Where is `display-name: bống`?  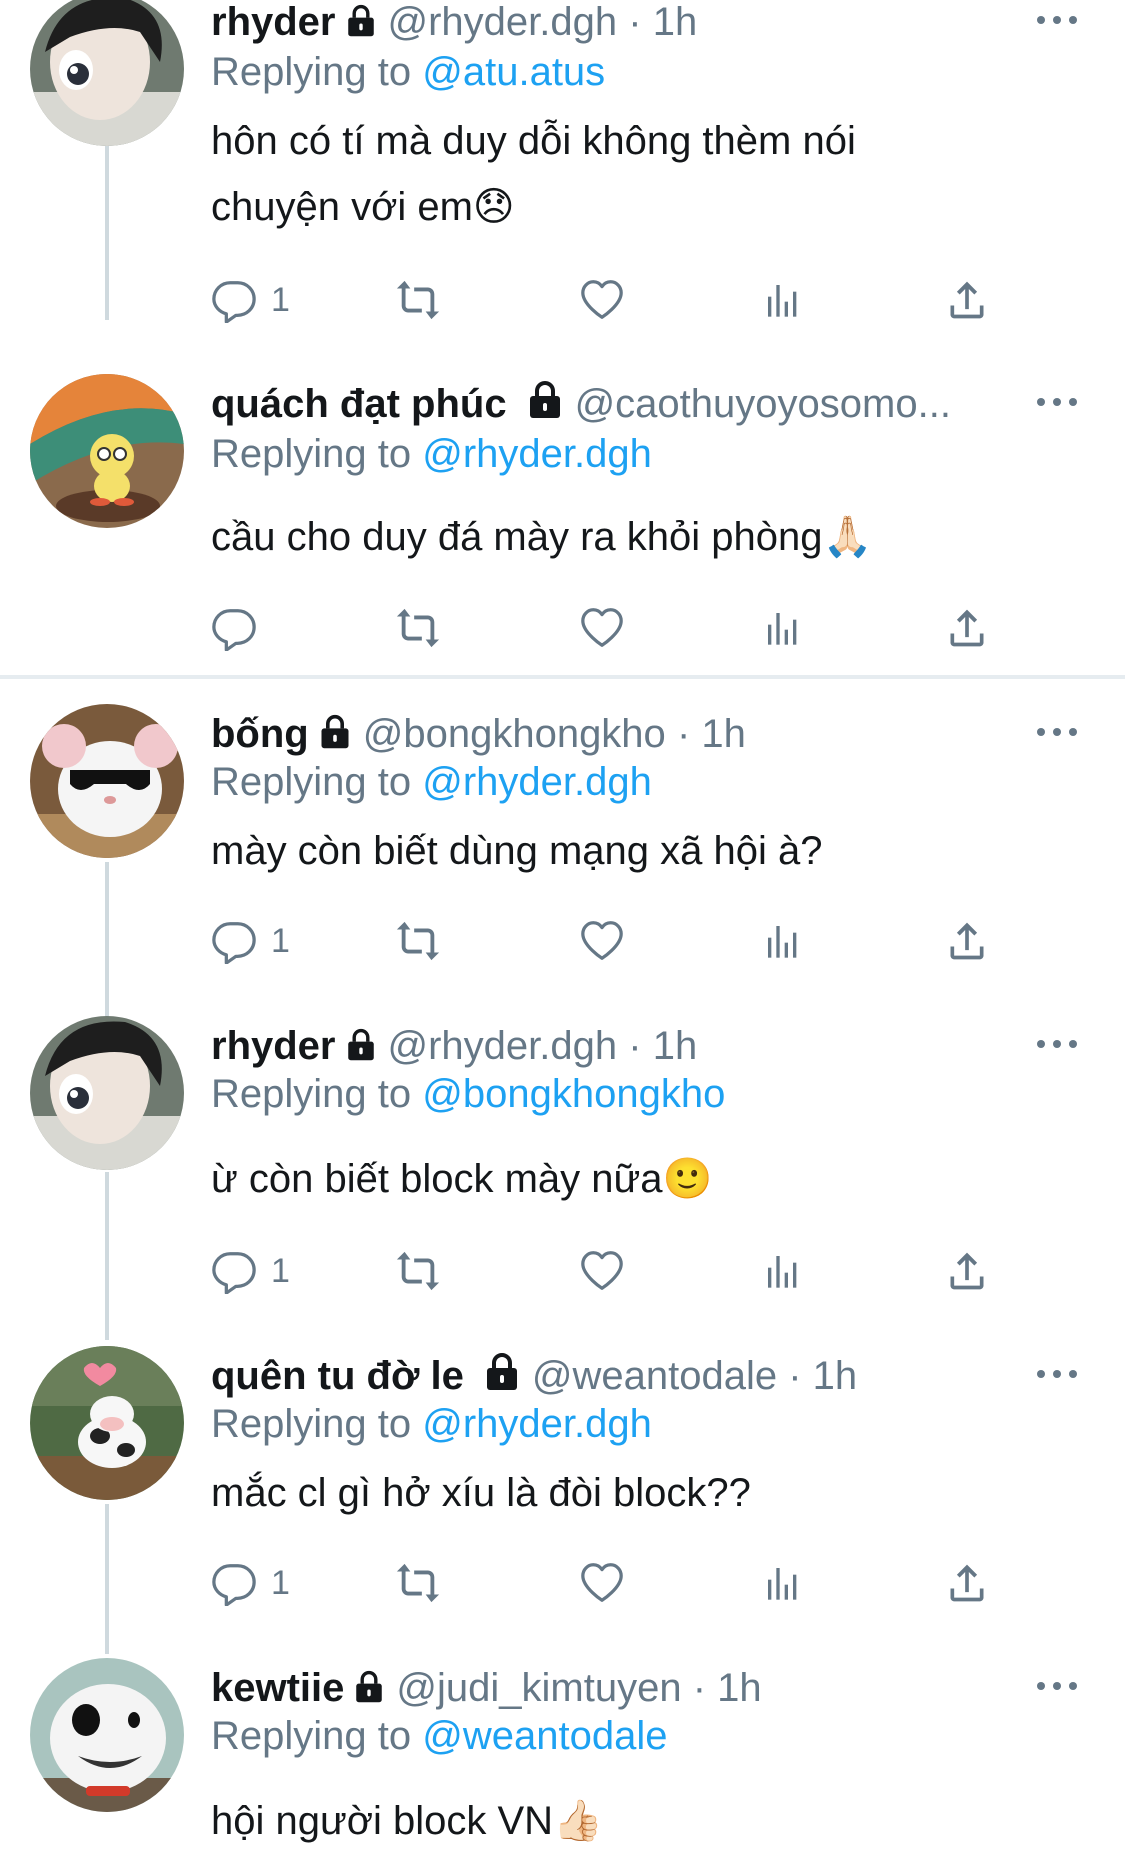 display-name: bống is located at coordinates (260, 734).